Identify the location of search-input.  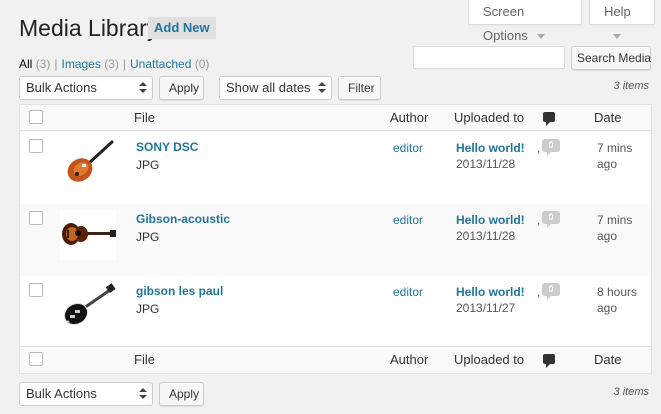
(489, 57).